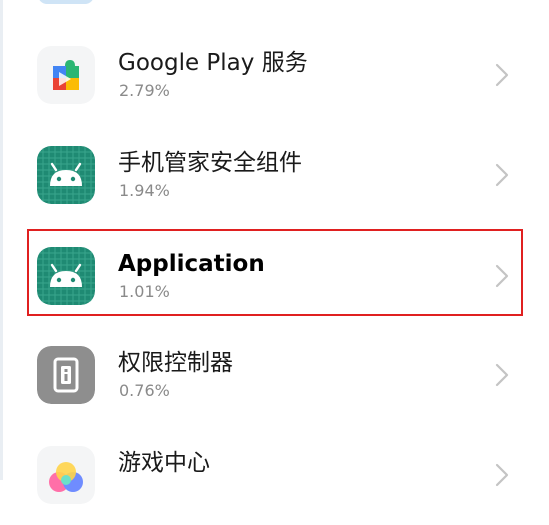 The height and width of the screenshot is (525, 549). I want to click on permission-controller-icon, so click(66, 375).